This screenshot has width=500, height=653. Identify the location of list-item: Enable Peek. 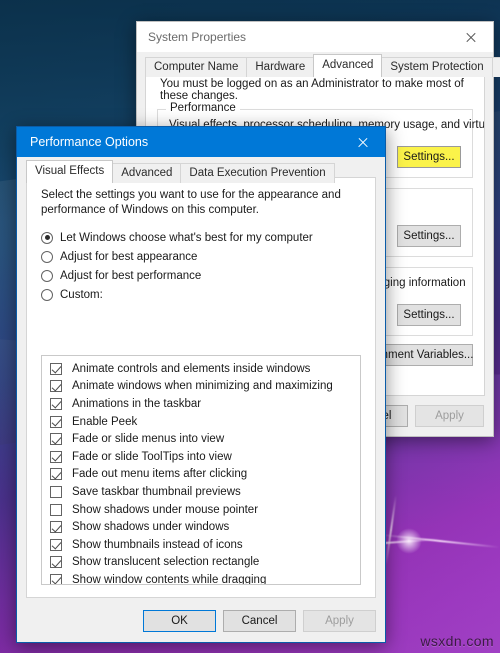
(201, 422).